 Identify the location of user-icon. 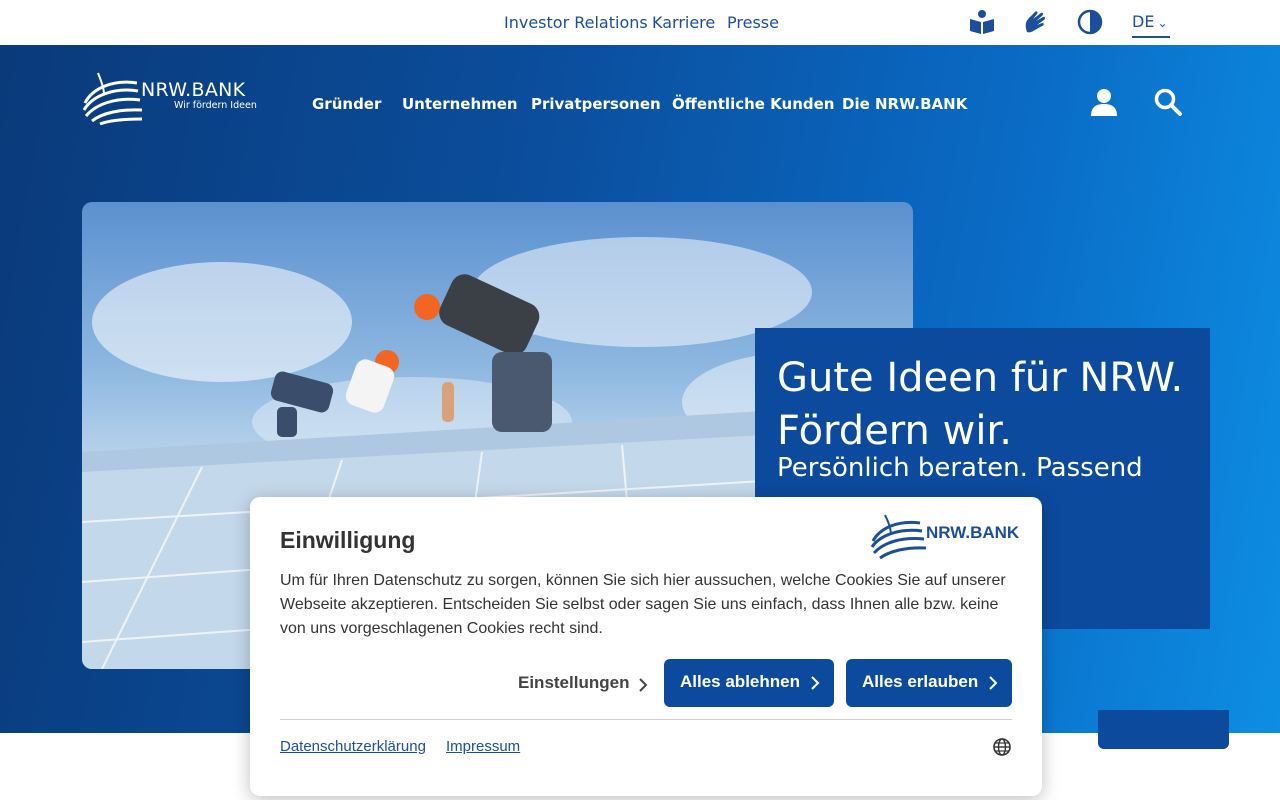
(1104, 102).